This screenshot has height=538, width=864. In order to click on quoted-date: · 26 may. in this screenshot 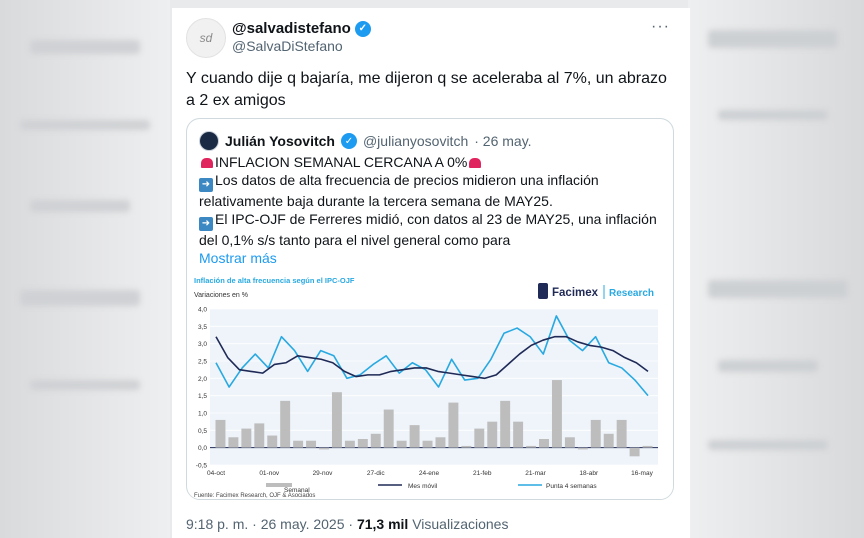, I will do `click(502, 141)`.